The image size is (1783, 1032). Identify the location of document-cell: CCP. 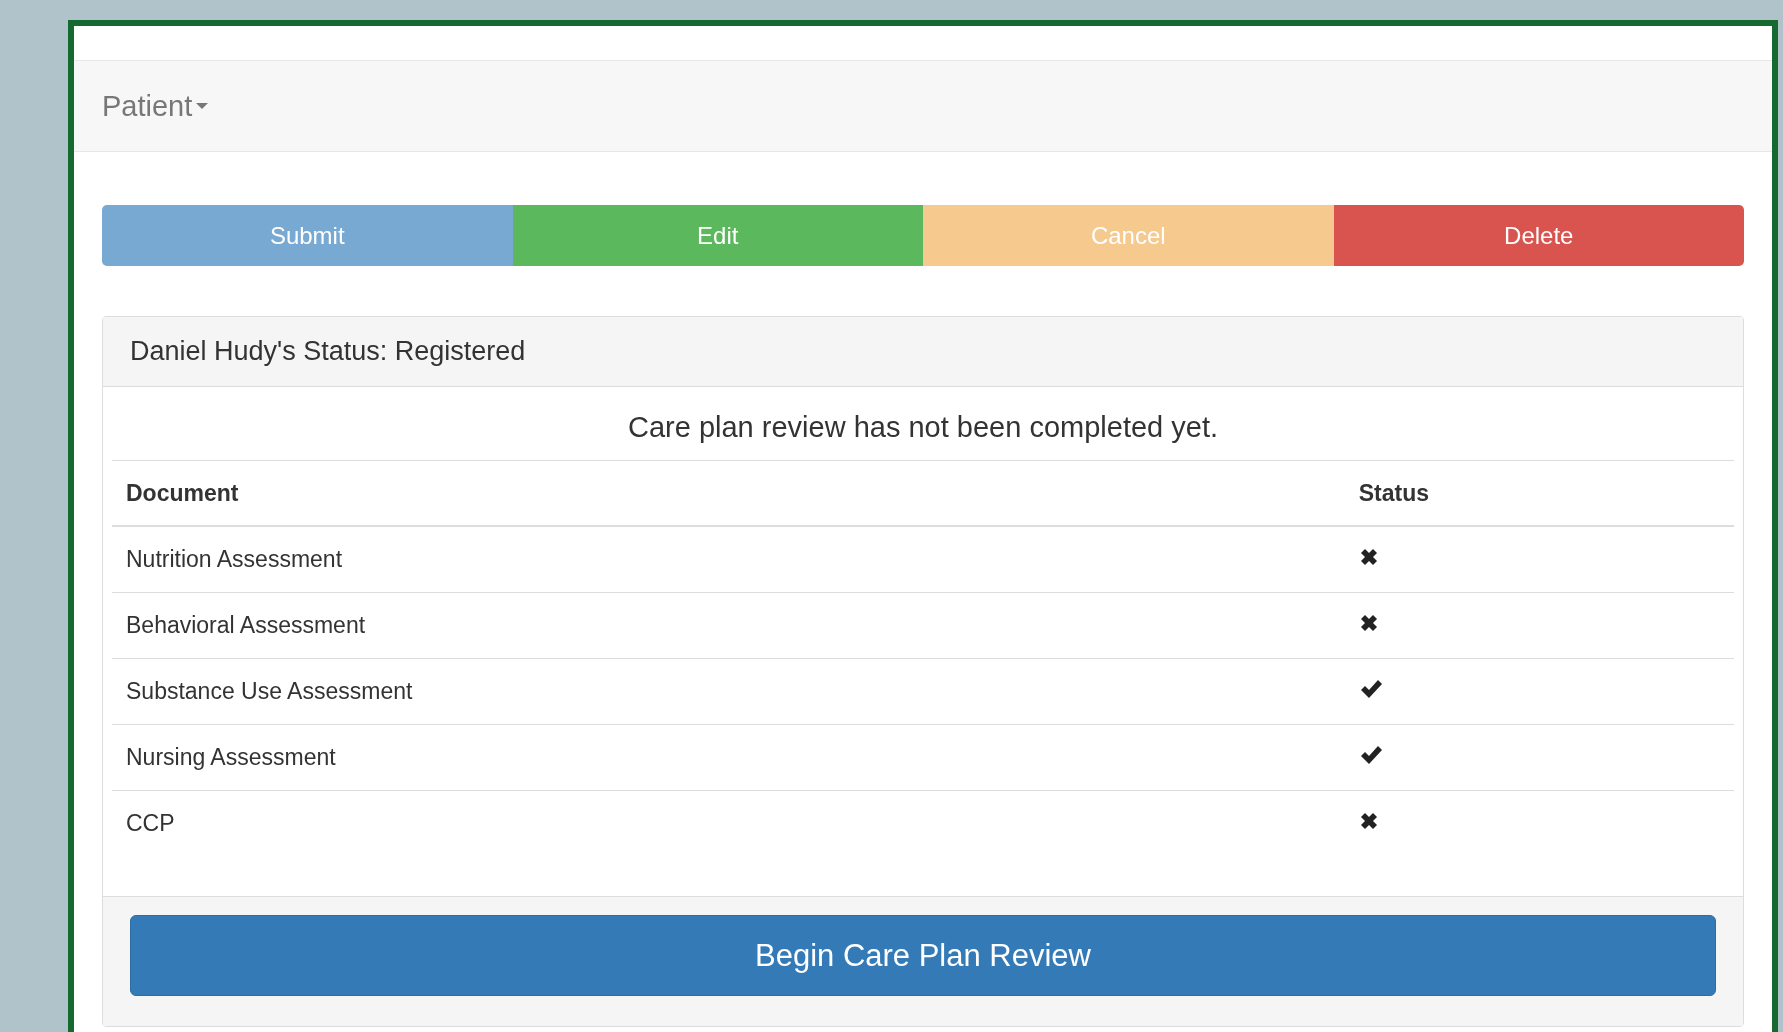
(728, 823).